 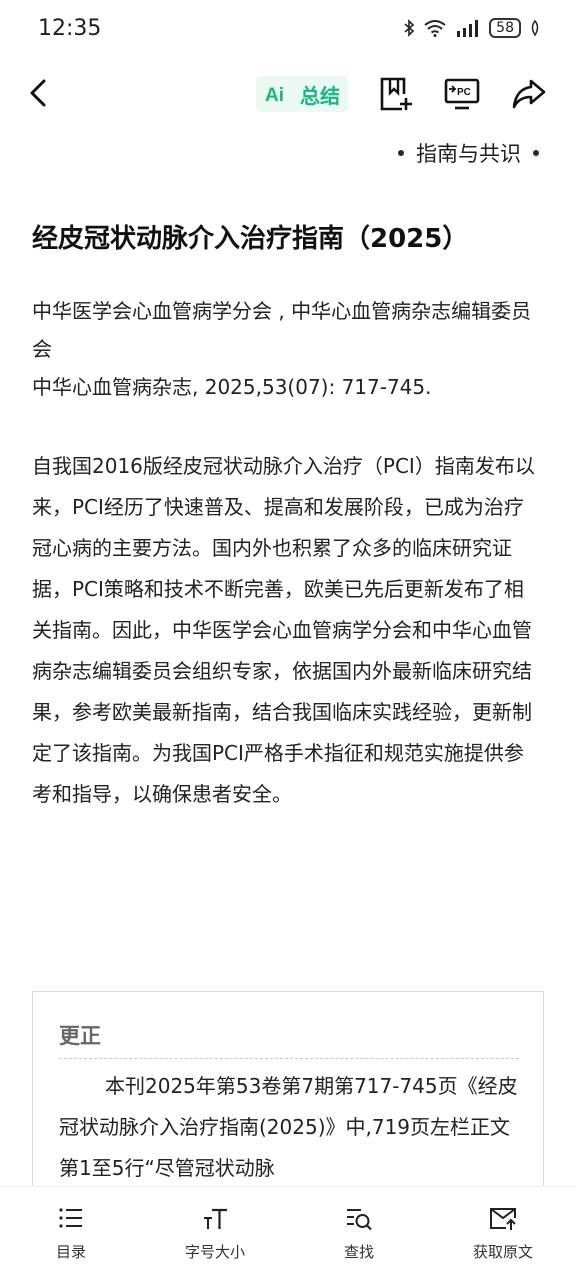 What do you see at coordinates (250, 239) in the screenshot?
I see `article-title: 经皮冠状动脉介入治疗指南（2025）` at bounding box center [250, 239].